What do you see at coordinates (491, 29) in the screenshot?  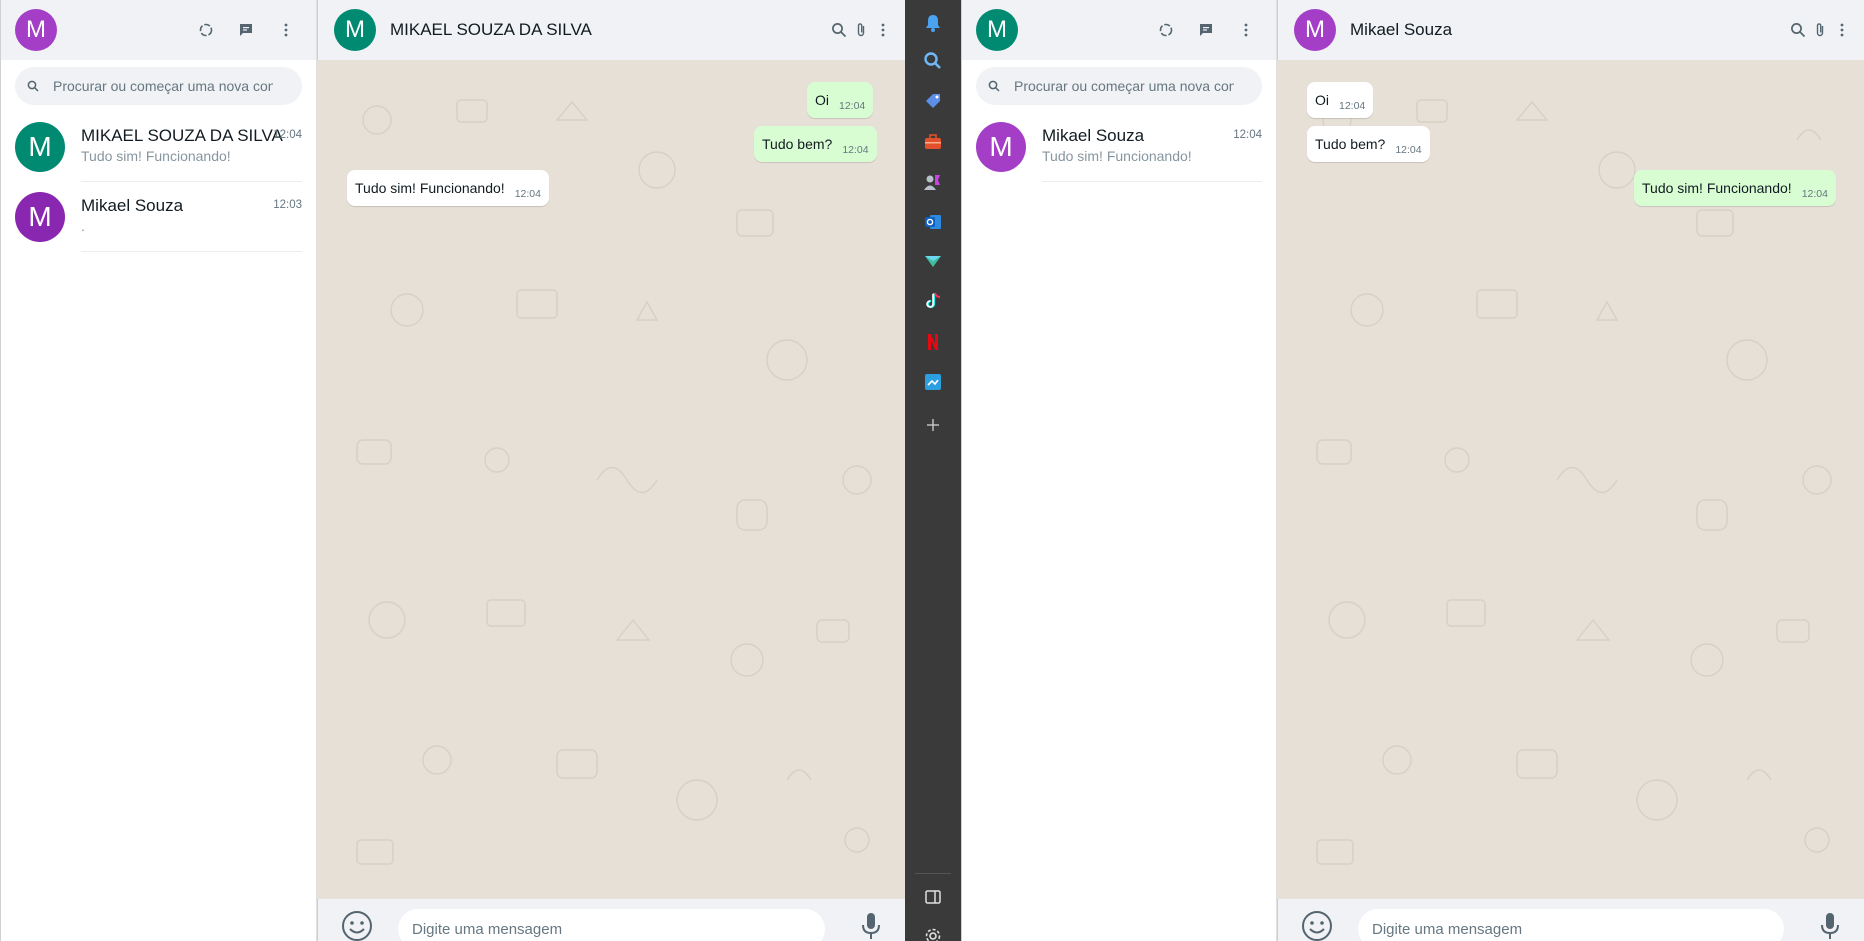 I see `conversation-title: MIKAEL SOUZA DA SILVA` at bounding box center [491, 29].